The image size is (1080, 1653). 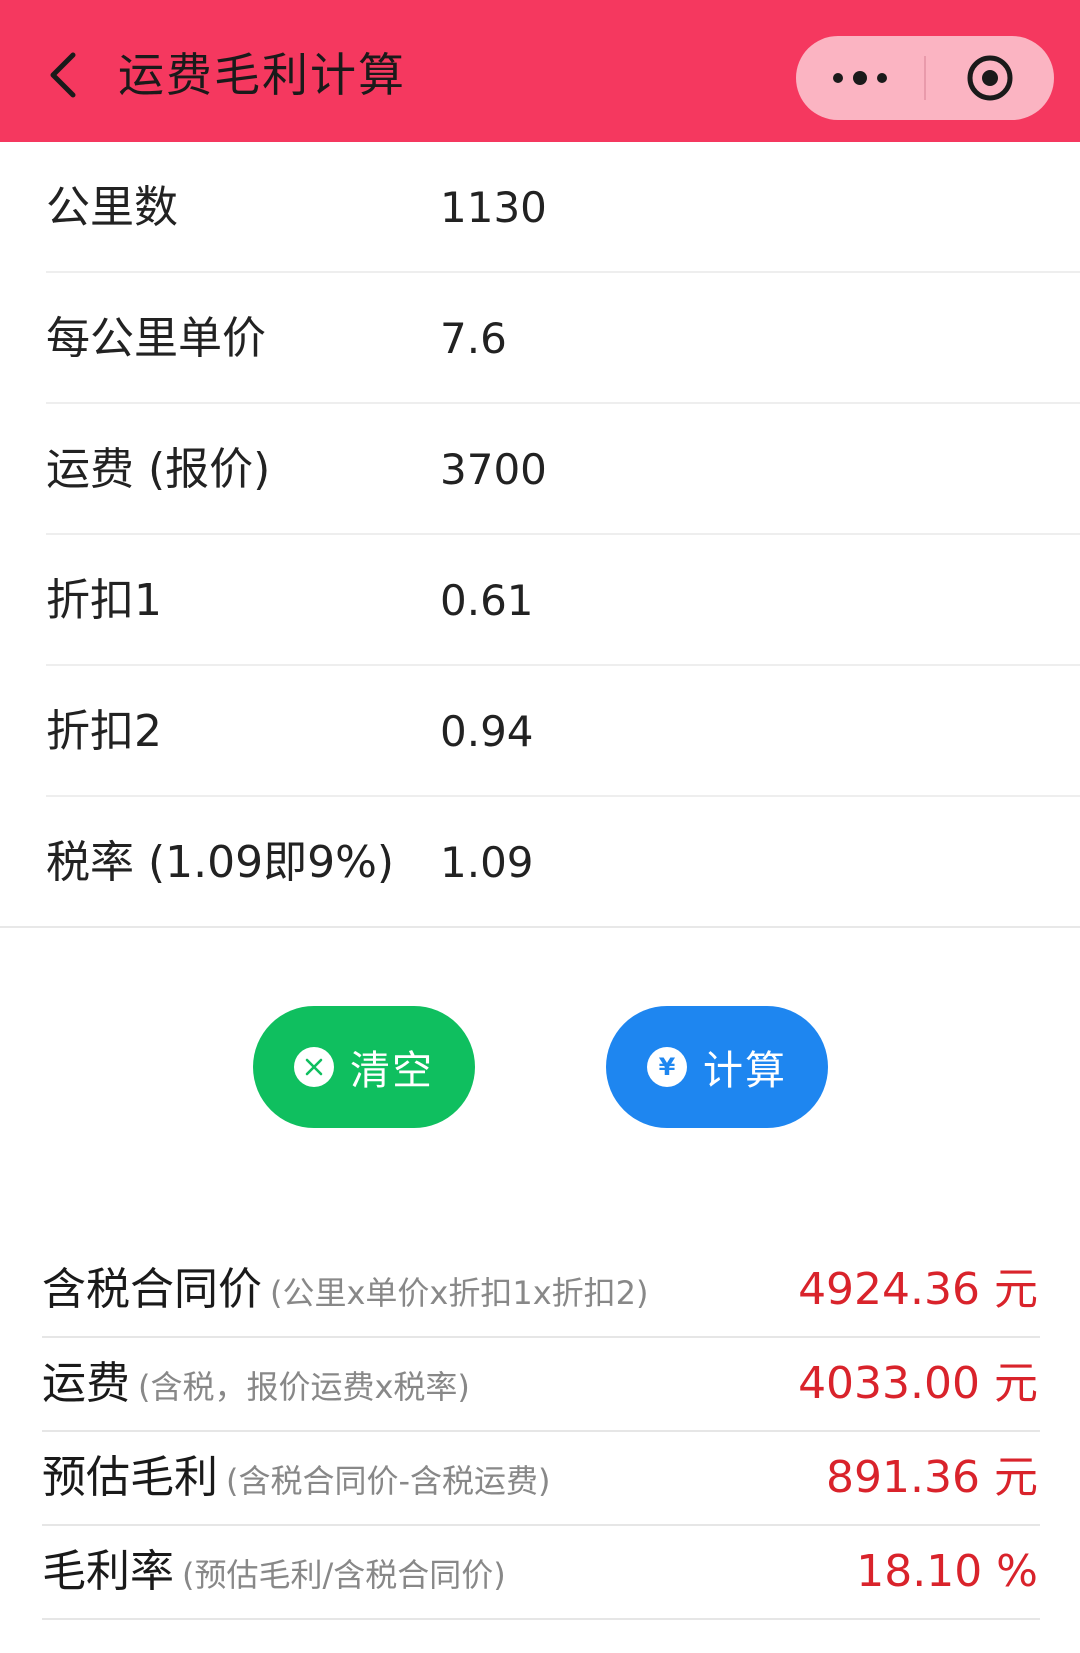 I want to click on target-circle-icon, so click(x=990, y=78).